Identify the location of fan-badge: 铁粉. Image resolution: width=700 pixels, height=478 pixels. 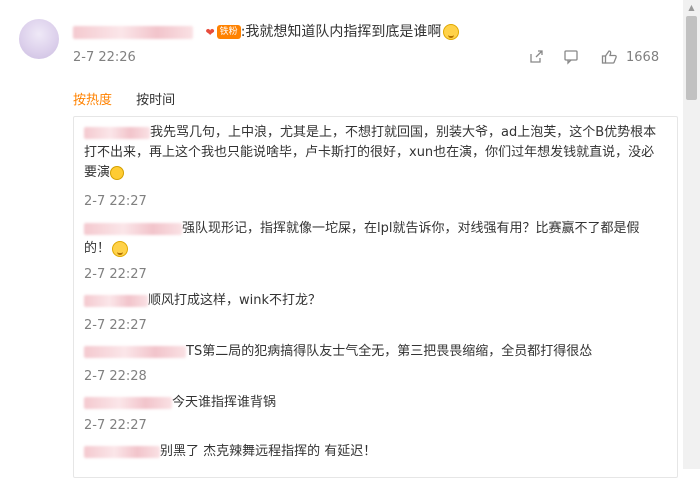
(228, 32).